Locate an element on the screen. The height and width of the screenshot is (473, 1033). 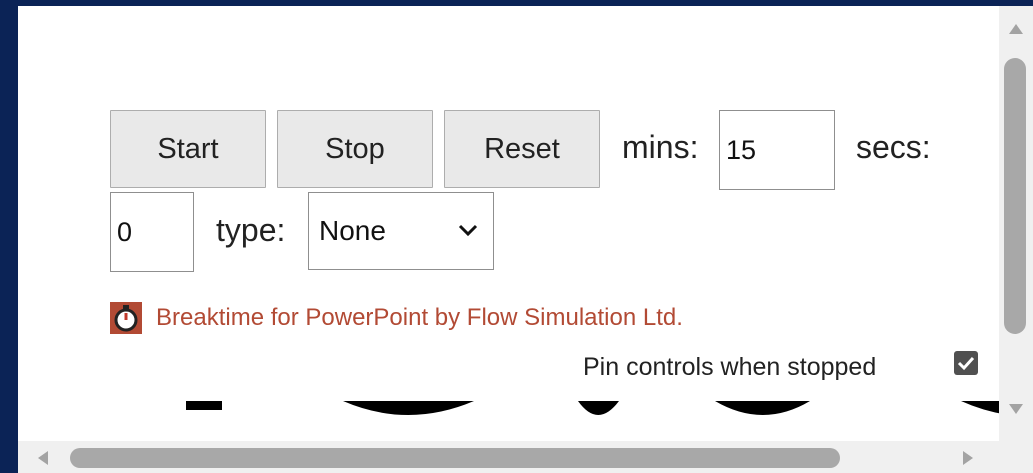
secs-label: secs: is located at coordinates (893, 147).